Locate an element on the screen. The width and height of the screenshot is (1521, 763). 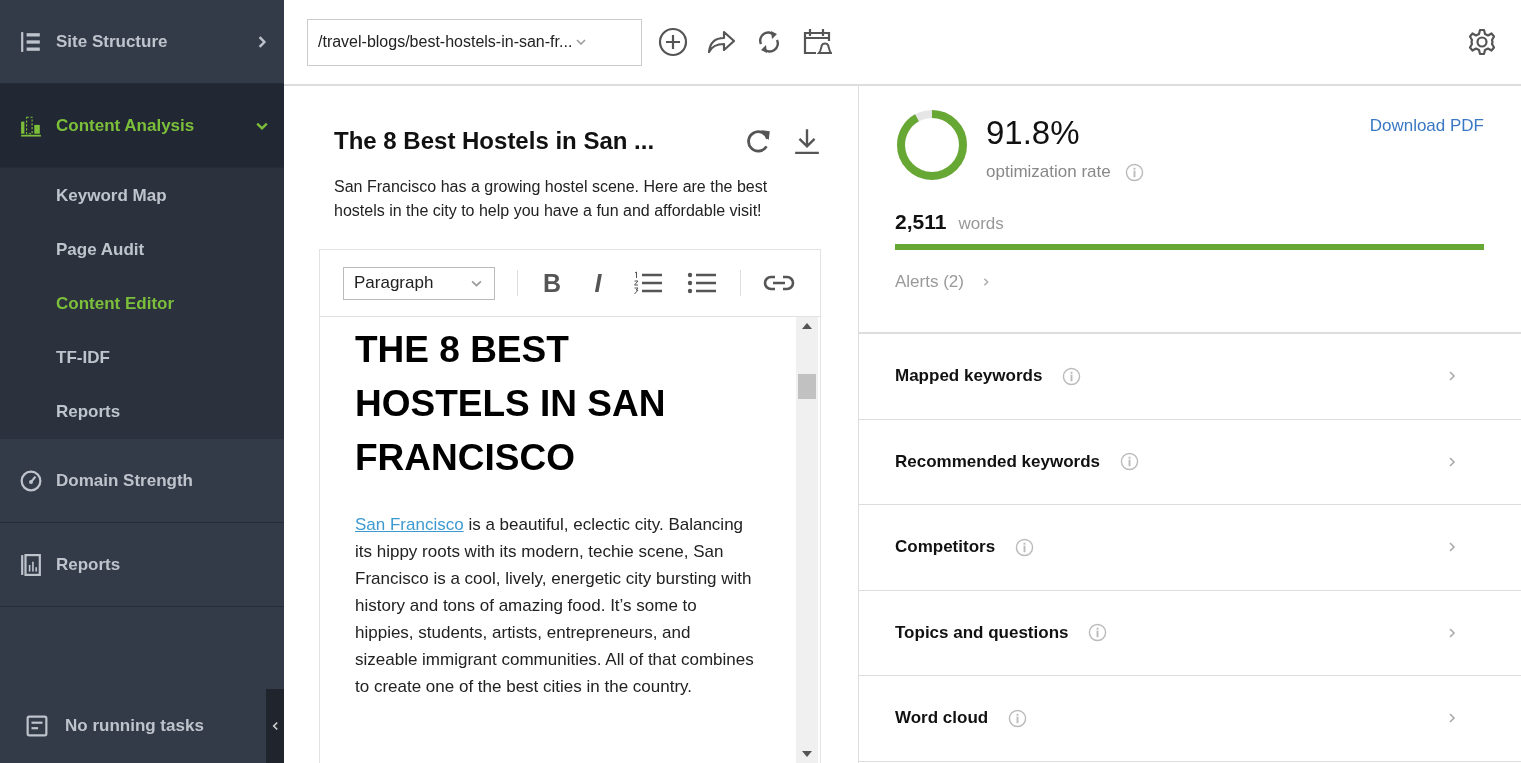
analysis-section: Word cloud is located at coordinates (1190, 719).